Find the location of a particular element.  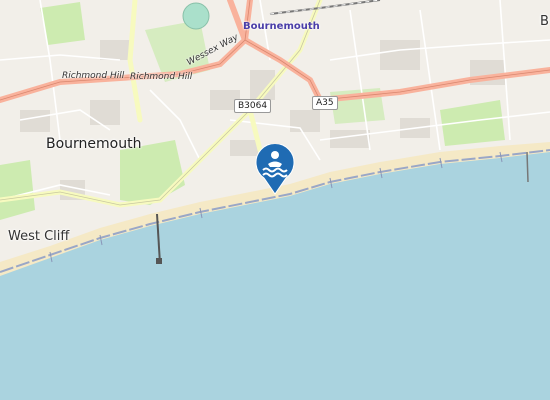

pier is located at coordinates (527, 167).